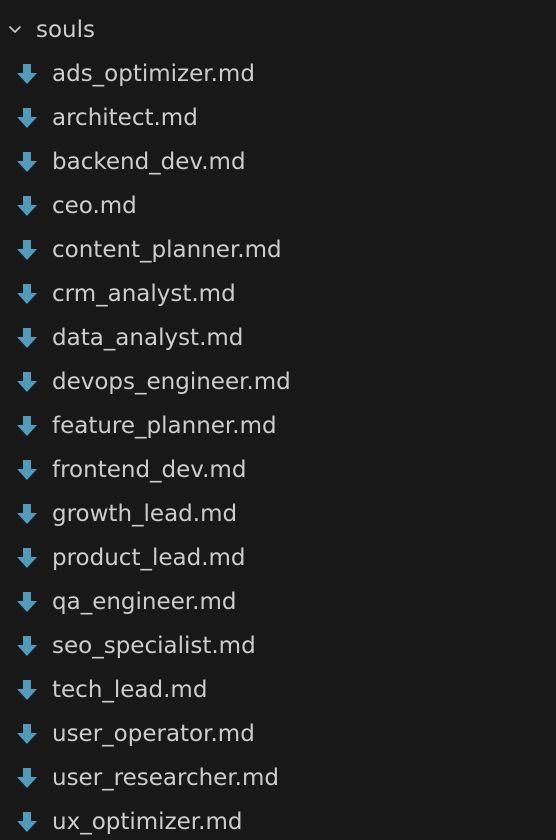 This screenshot has height=840, width=556. What do you see at coordinates (164, 426) in the screenshot?
I see `file-label: feature_planner.md` at bounding box center [164, 426].